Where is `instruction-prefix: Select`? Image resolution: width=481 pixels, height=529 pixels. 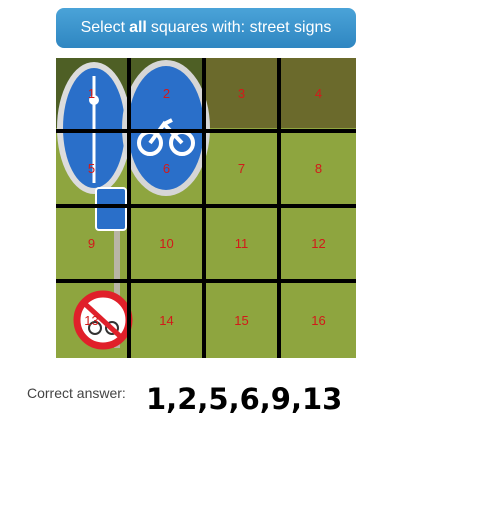 instruction-prefix: Select is located at coordinates (103, 27).